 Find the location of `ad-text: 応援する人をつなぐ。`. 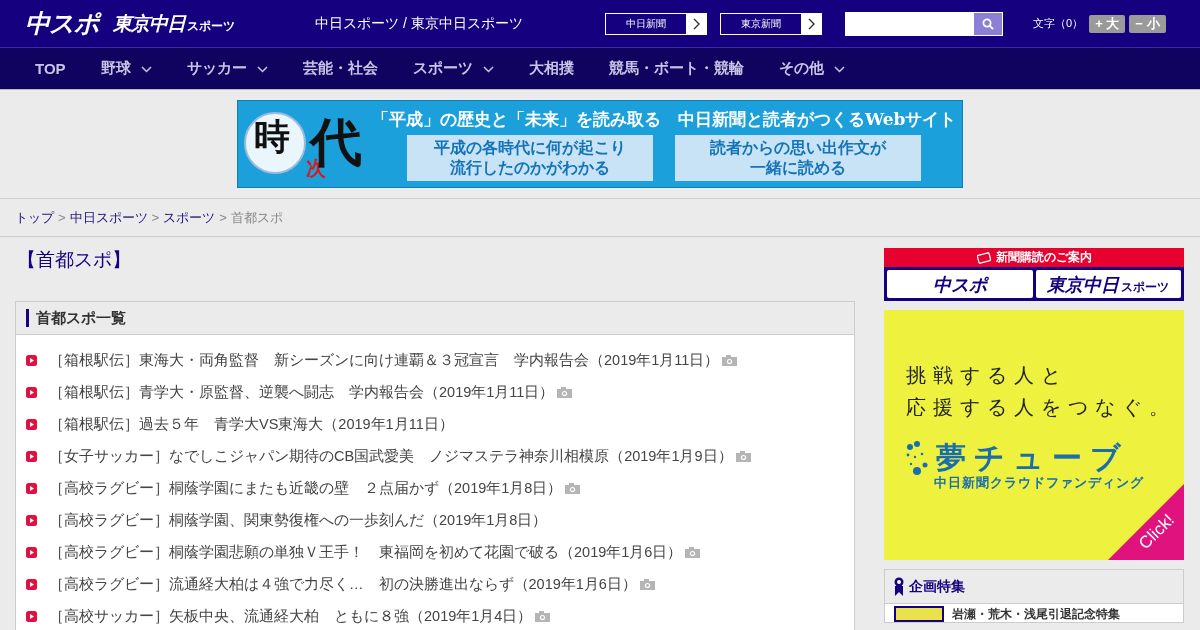

ad-text: 応援する人をつなぐ。 is located at coordinates (1041, 407).